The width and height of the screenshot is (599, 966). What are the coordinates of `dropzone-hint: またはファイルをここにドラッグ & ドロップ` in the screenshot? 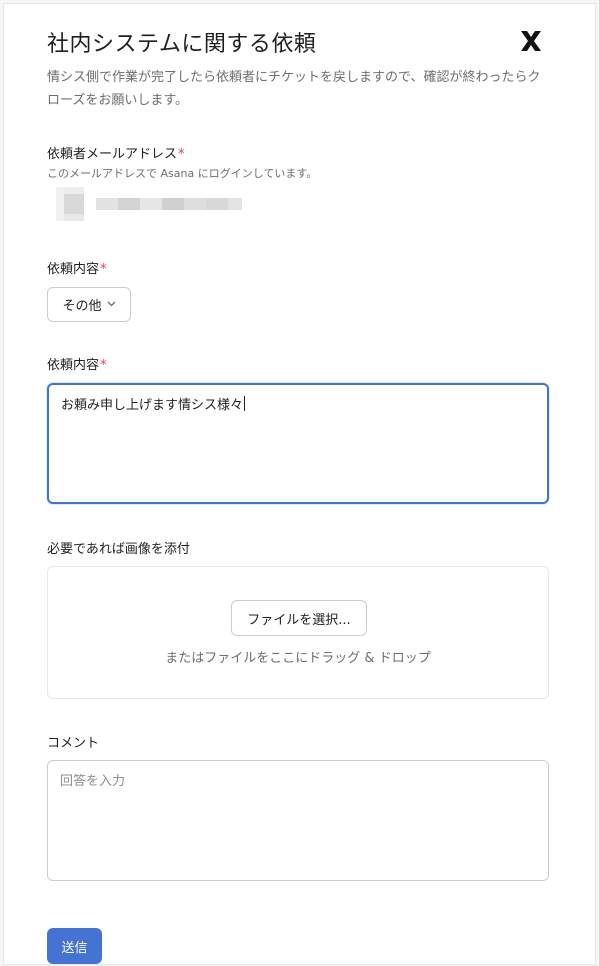 It's located at (298, 658).